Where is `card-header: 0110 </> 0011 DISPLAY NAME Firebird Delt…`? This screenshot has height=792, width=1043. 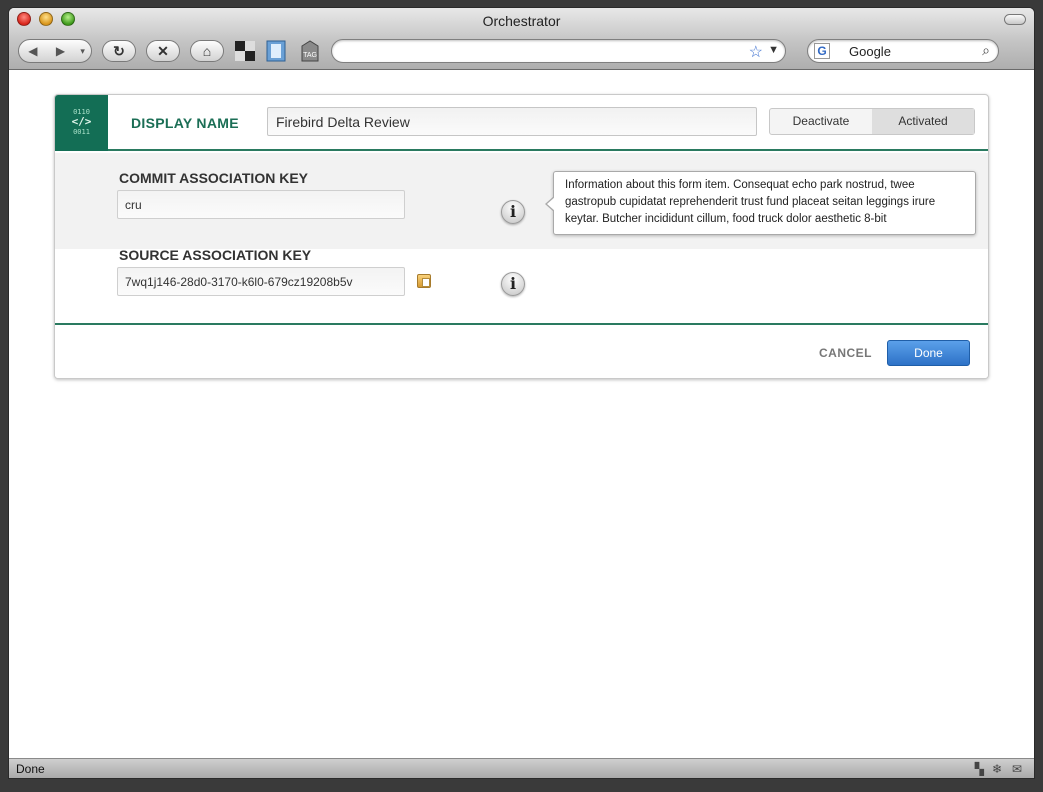
card-header: 0110 </> 0011 DISPLAY NAME Firebird Delt… is located at coordinates (521, 123).